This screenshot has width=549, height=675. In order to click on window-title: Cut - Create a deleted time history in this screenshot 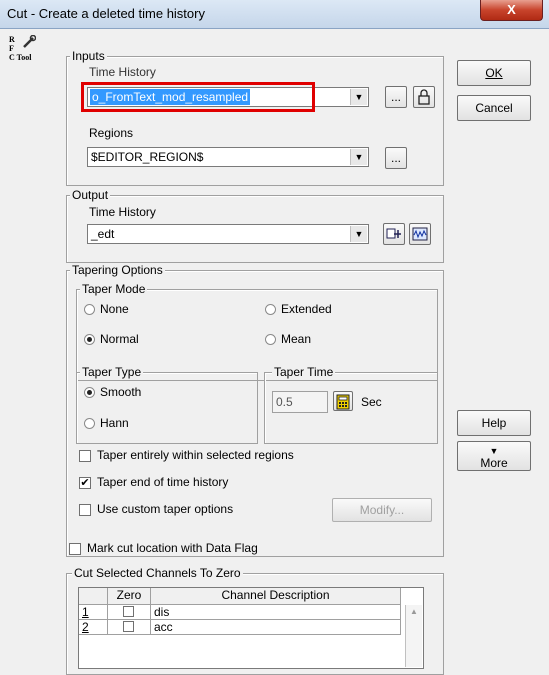, I will do `click(106, 13)`.